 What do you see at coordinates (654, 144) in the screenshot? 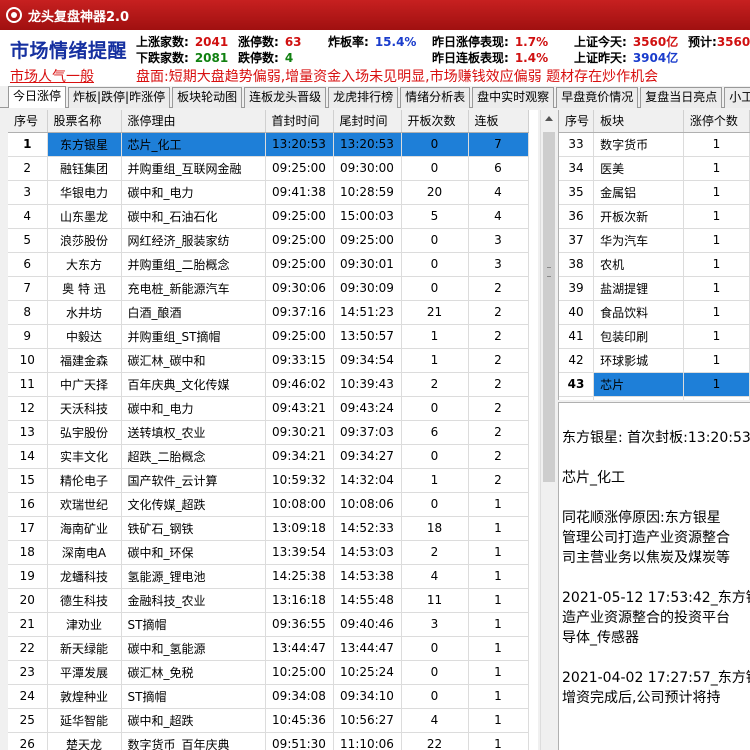
I see `sector-row: 33 数字货币 1` at bounding box center [654, 144].